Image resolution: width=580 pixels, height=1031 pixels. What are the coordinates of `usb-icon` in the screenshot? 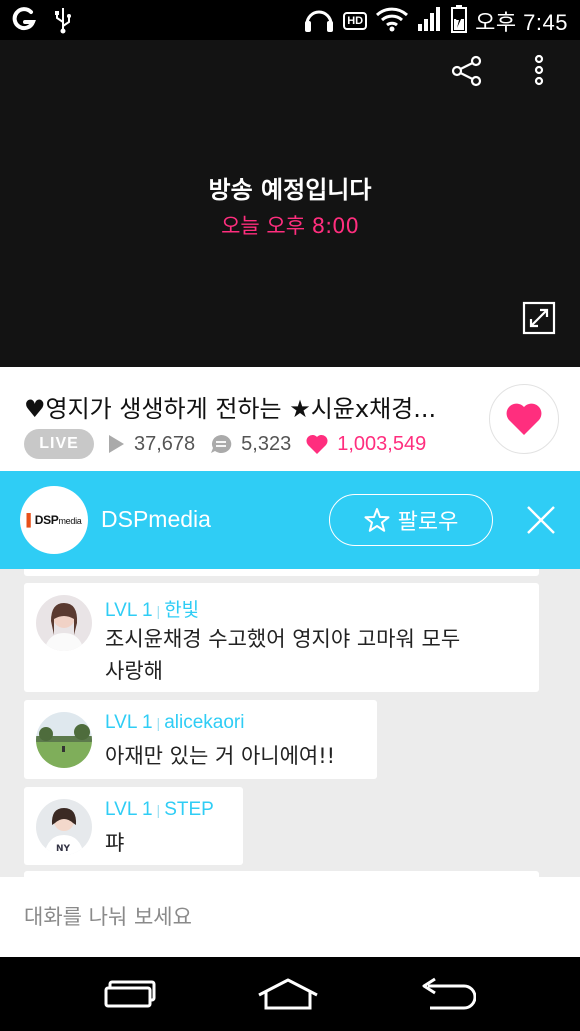 It's located at (63, 22).